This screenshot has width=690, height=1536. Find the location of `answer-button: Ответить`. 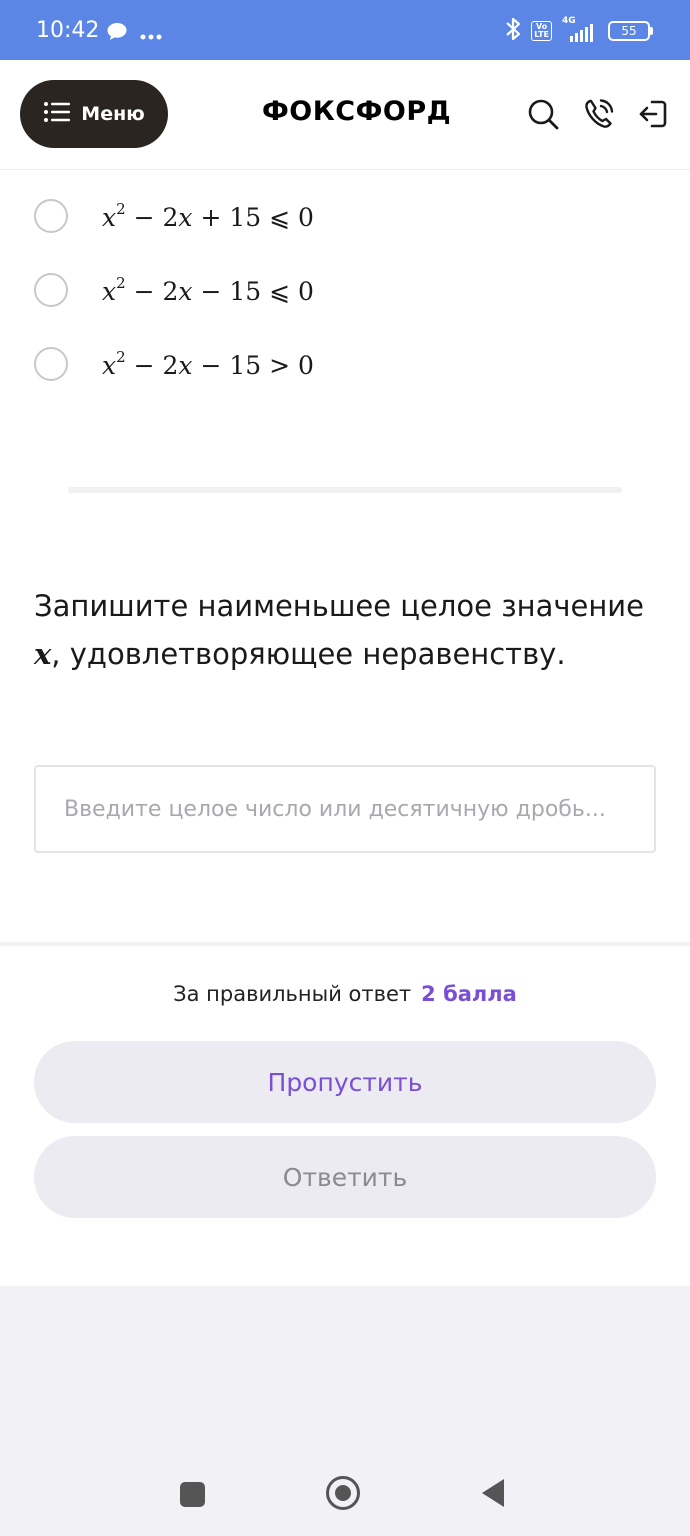

answer-button: Ответить is located at coordinates (345, 1177).